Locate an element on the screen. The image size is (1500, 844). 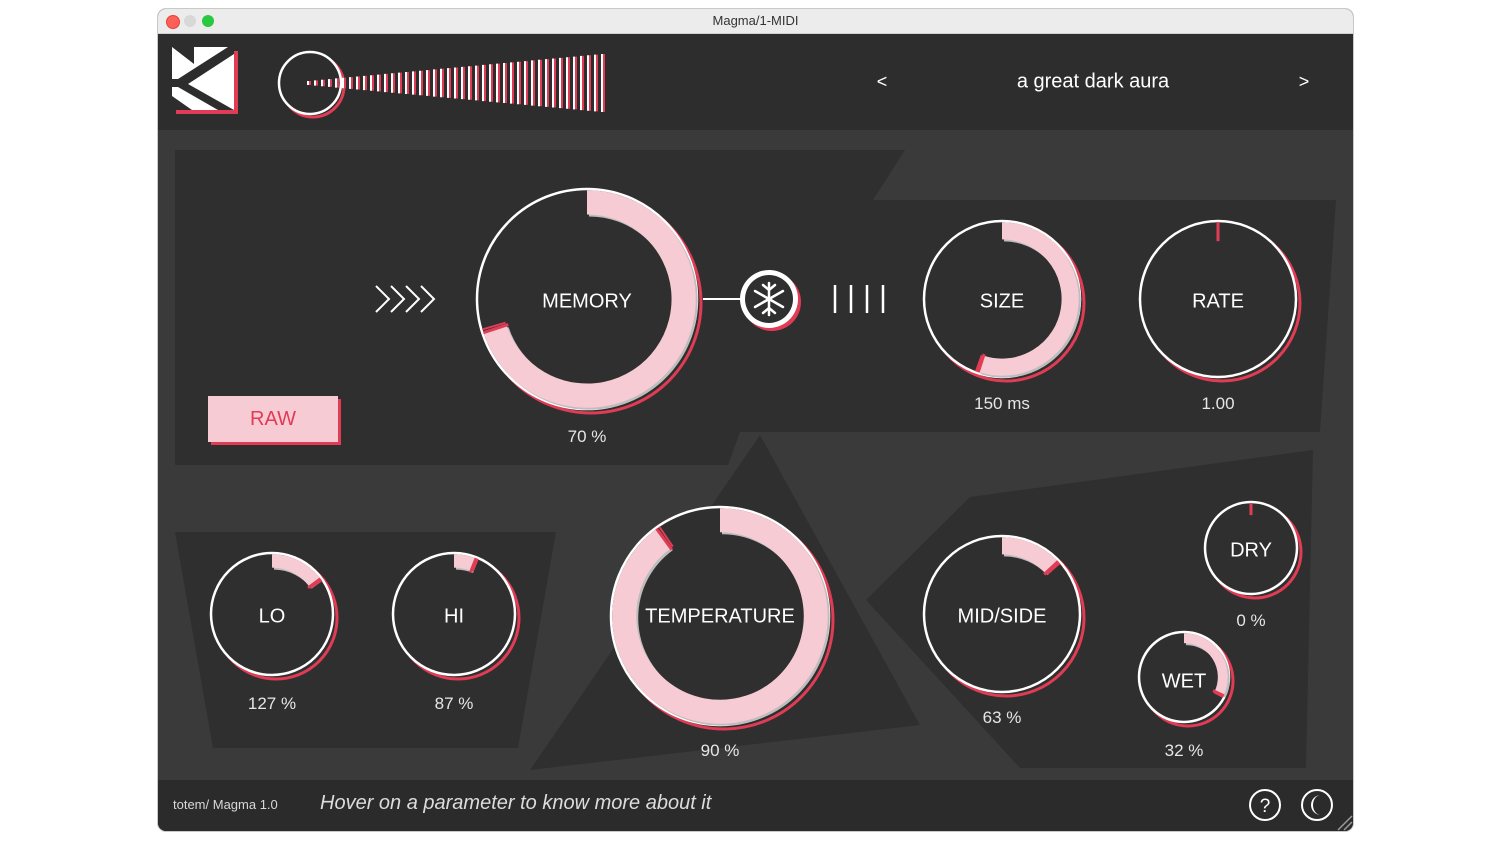
wet-label: WET is located at coordinates (1184, 681).